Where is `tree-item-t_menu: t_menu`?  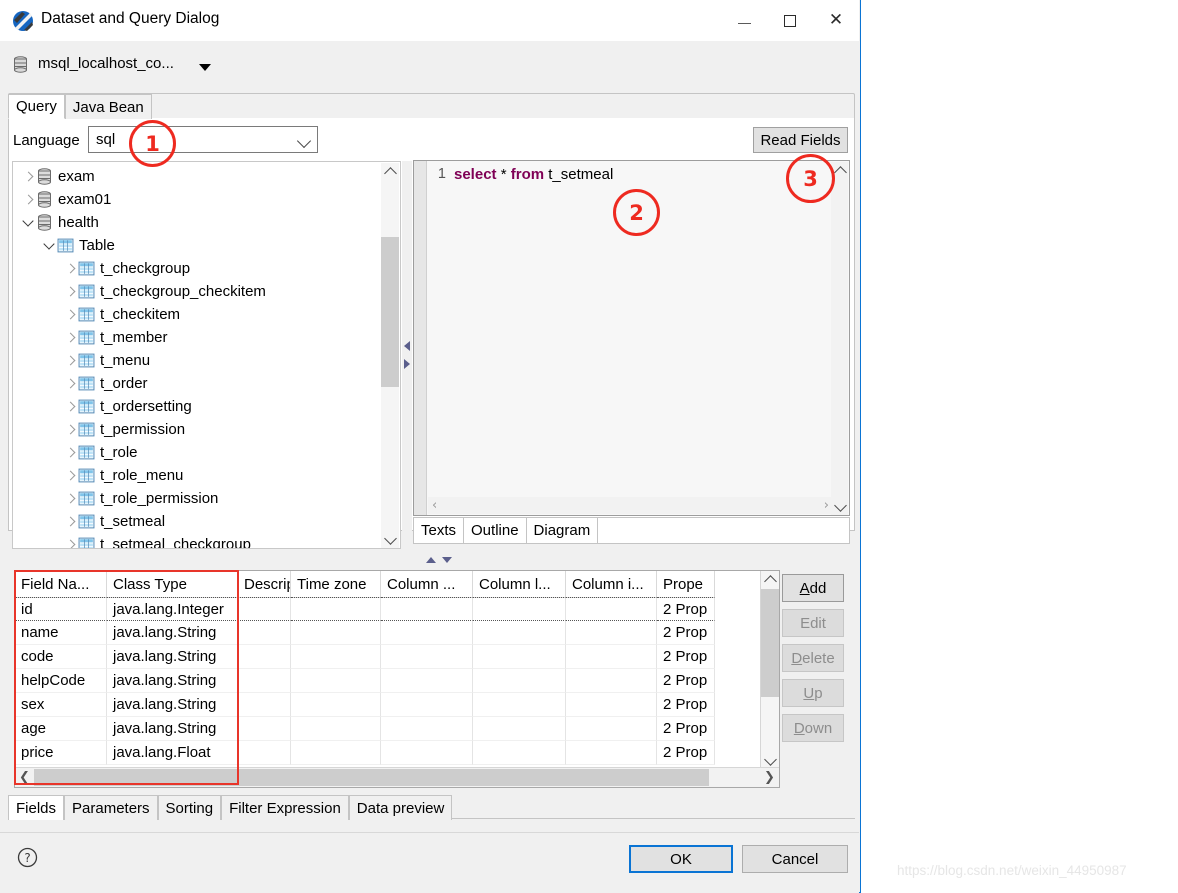
tree-item-t_menu: t_menu is located at coordinates (198, 360).